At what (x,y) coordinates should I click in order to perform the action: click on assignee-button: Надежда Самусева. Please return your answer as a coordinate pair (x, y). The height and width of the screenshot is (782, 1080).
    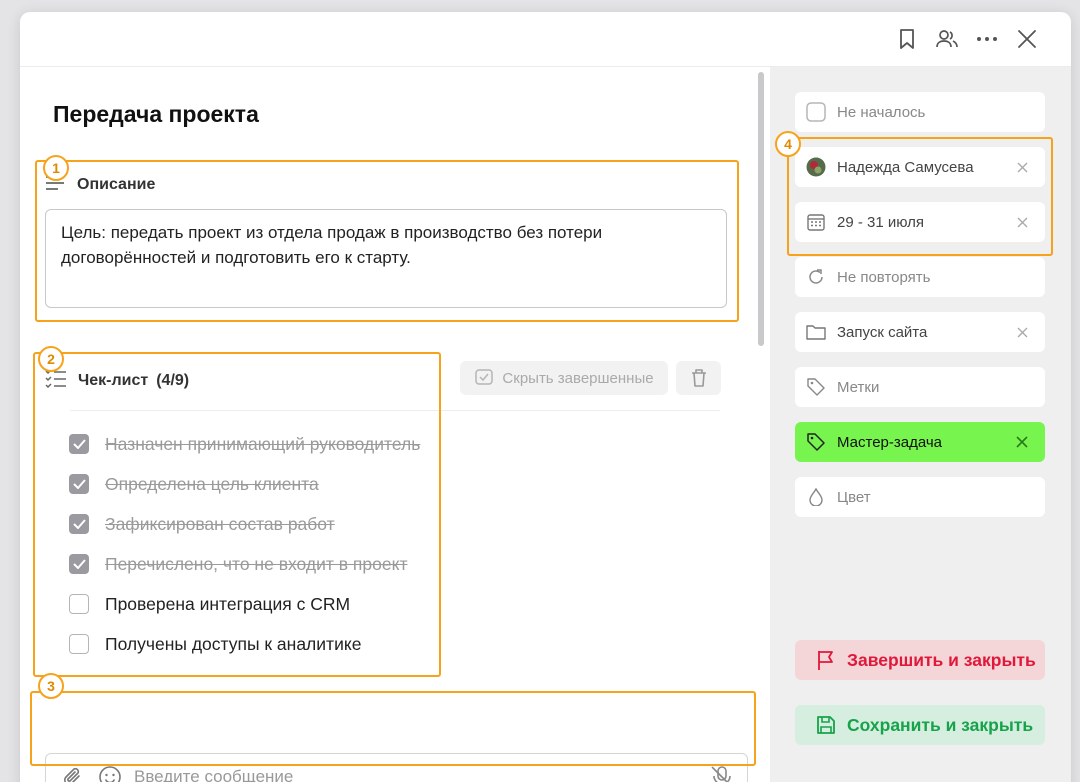
    Looking at the image, I should click on (920, 167).